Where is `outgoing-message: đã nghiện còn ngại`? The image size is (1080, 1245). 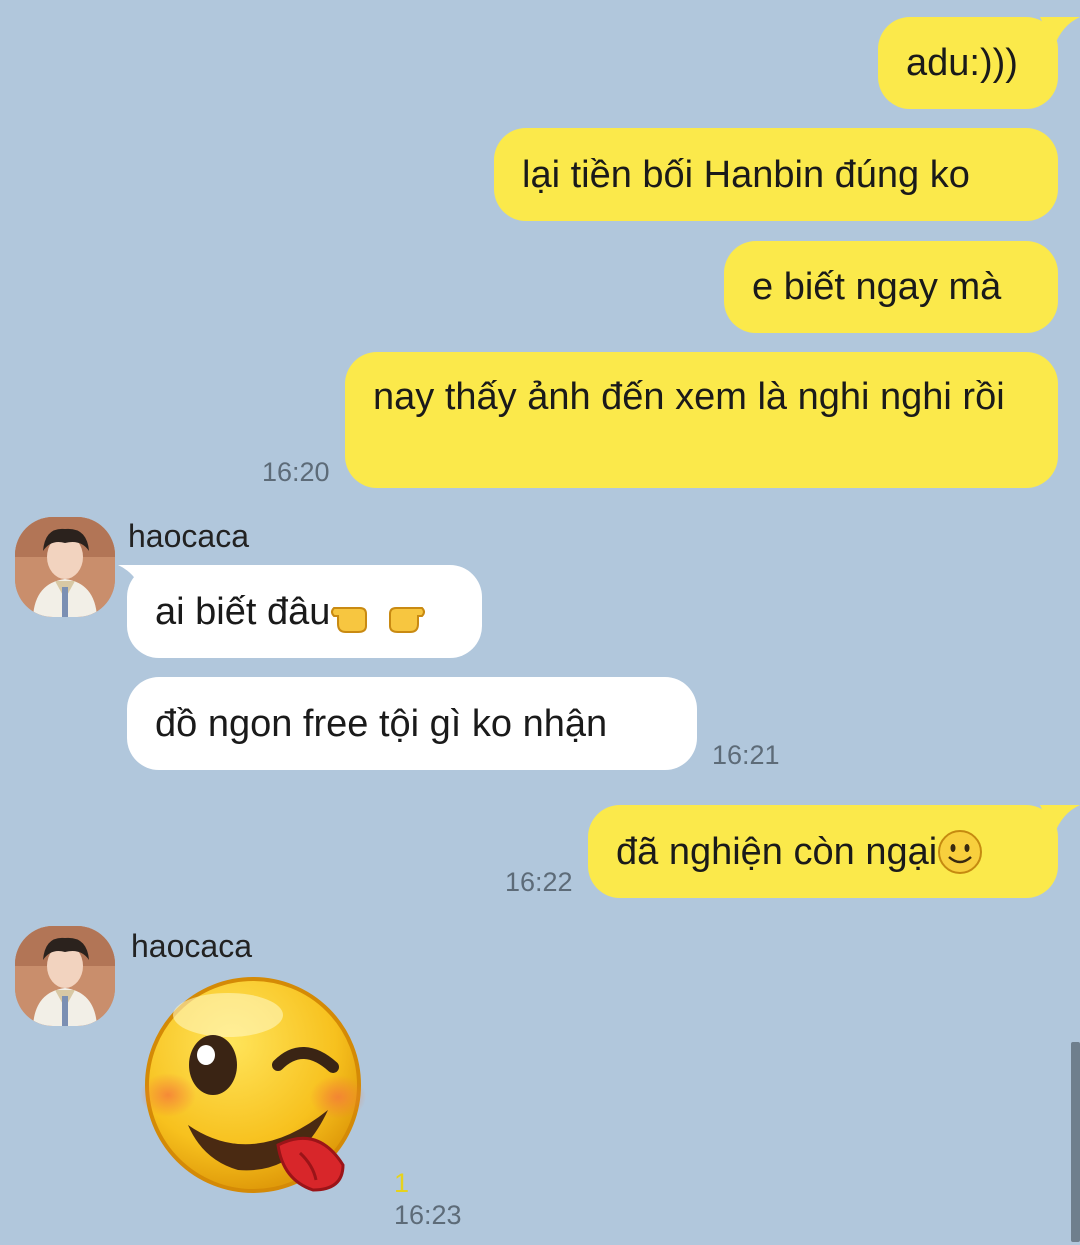
outgoing-message: đã nghiện còn ngại is located at coordinates (823, 851).